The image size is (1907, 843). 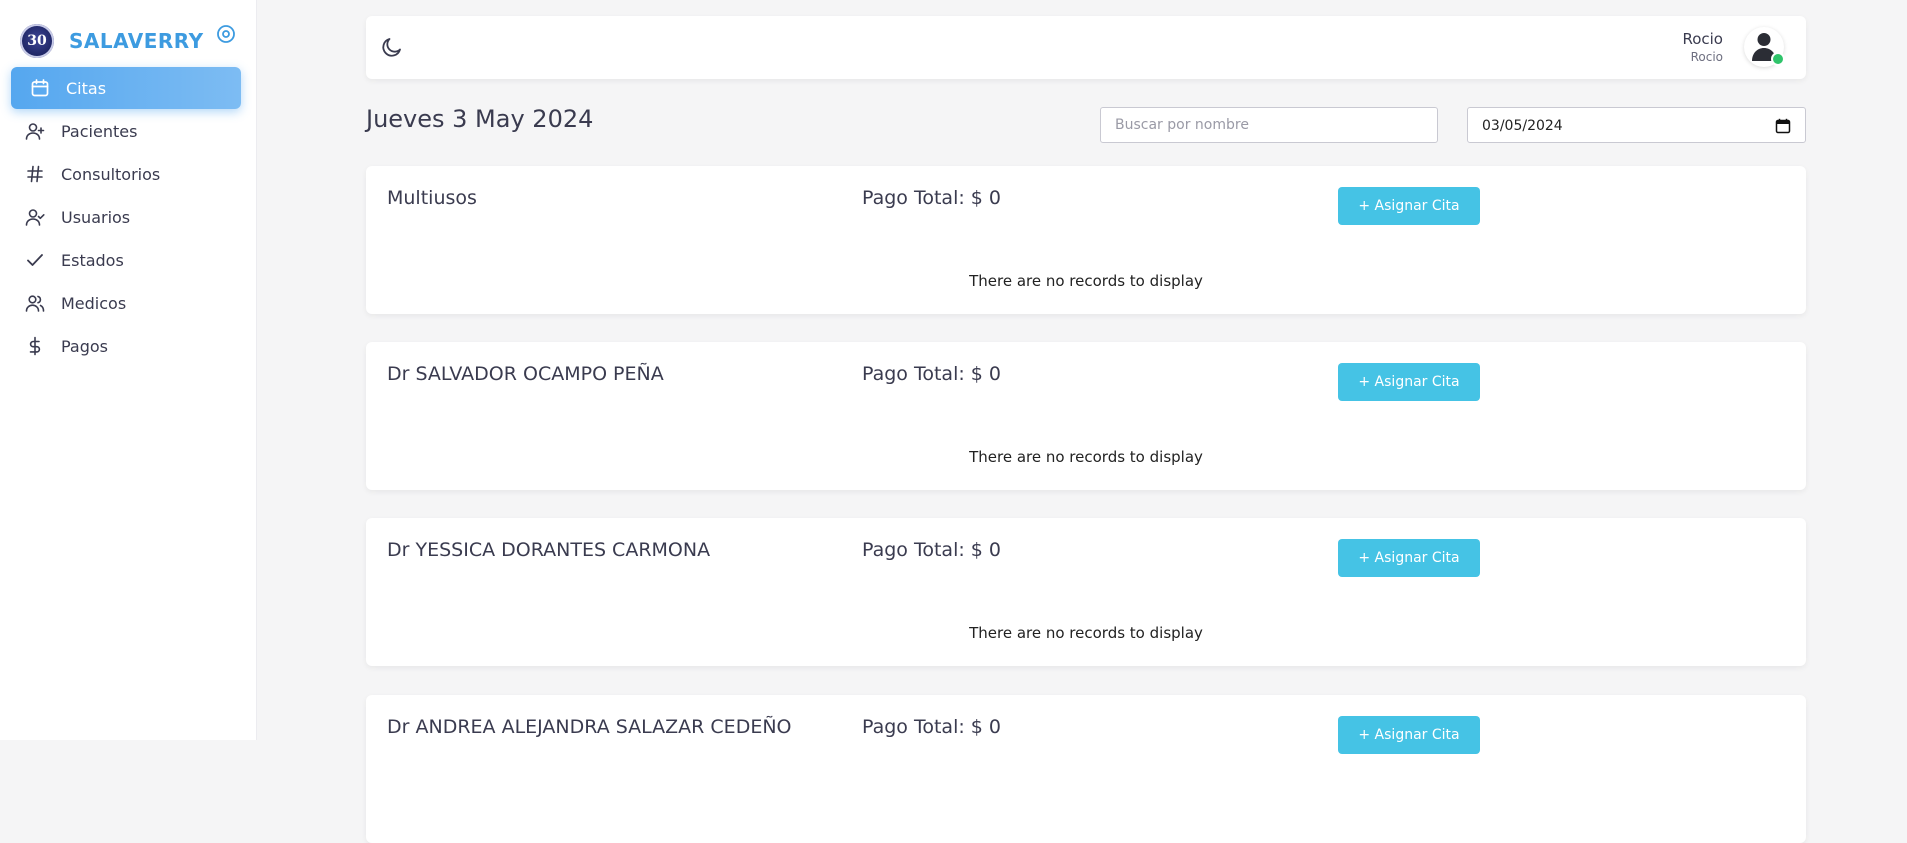 I want to click on page-title: Jueves 3 May 2024, so click(x=480, y=119).